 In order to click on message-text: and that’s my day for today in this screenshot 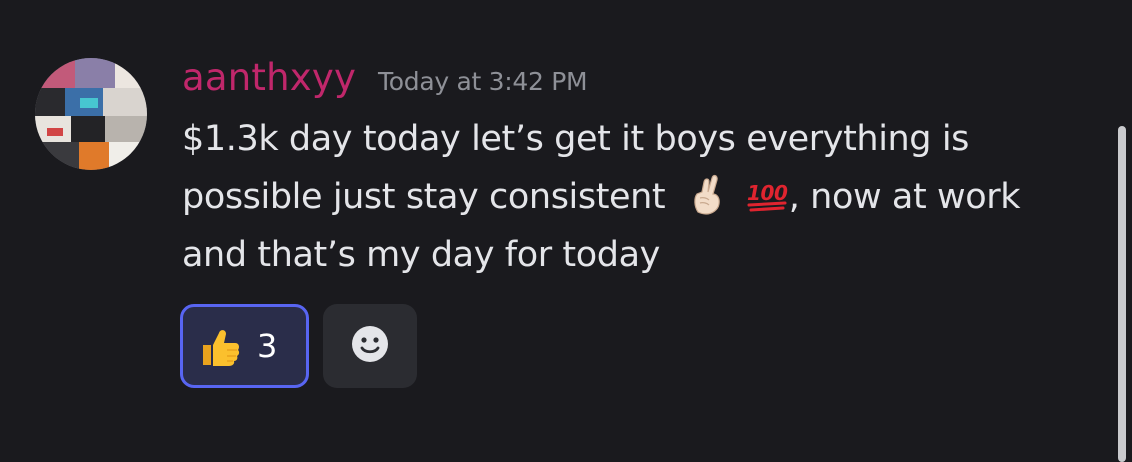, I will do `click(421, 255)`.